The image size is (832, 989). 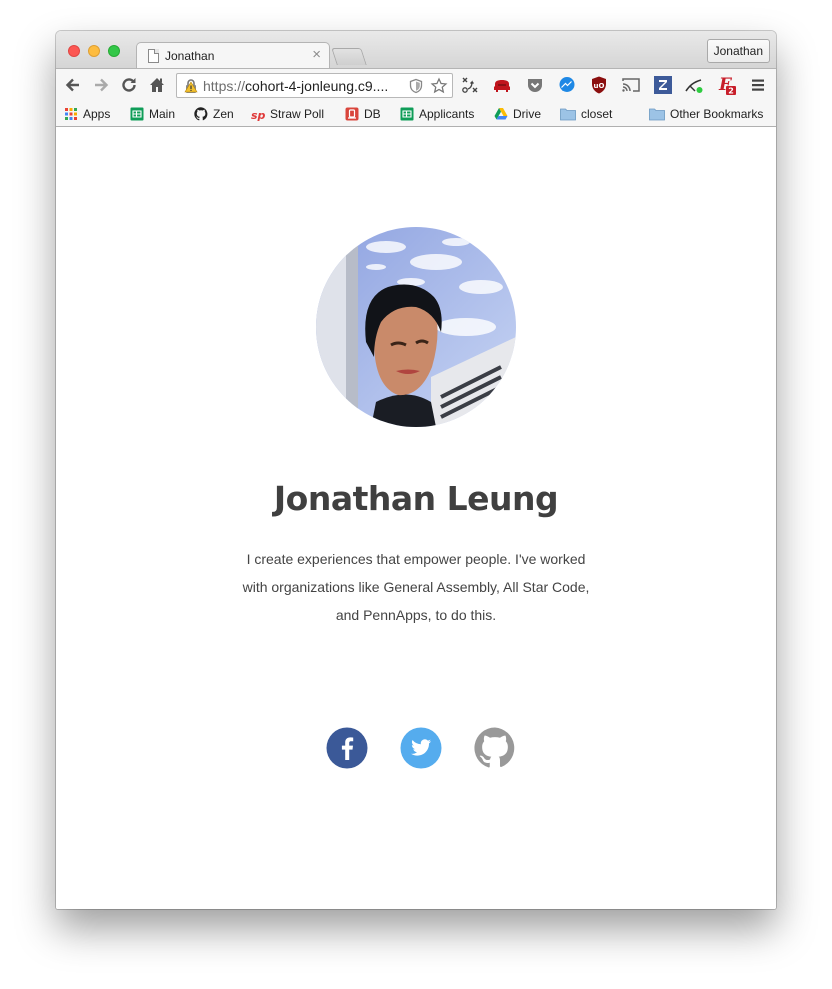 What do you see at coordinates (731, 91) in the screenshot?
I see `svg-text: 2` at bounding box center [731, 91].